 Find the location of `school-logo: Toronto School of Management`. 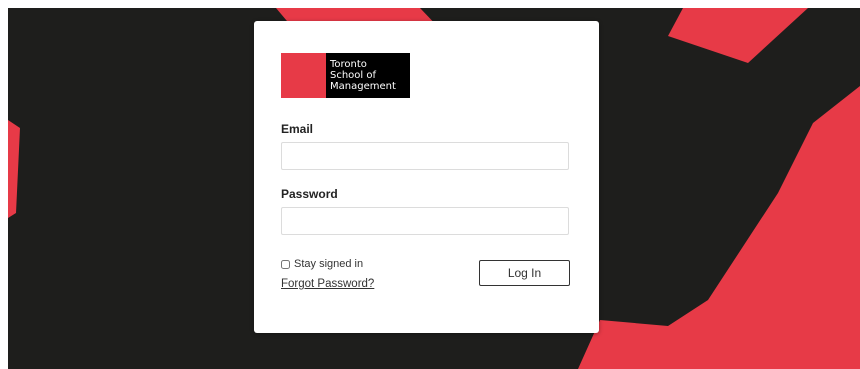

school-logo: Toronto School of Management is located at coordinates (345, 75).